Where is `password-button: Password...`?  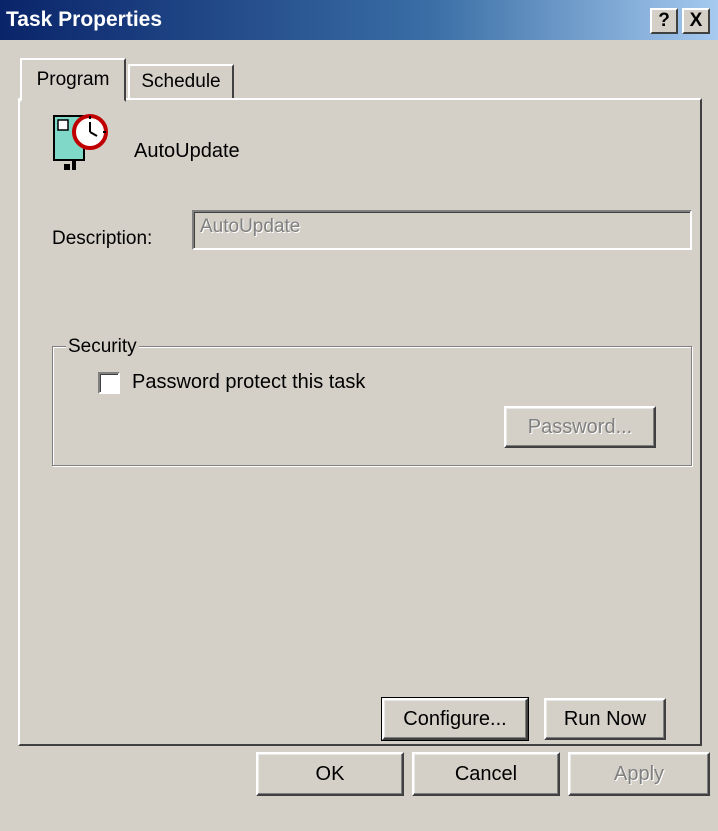
password-button: Password... is located at coordinates (580, 427).